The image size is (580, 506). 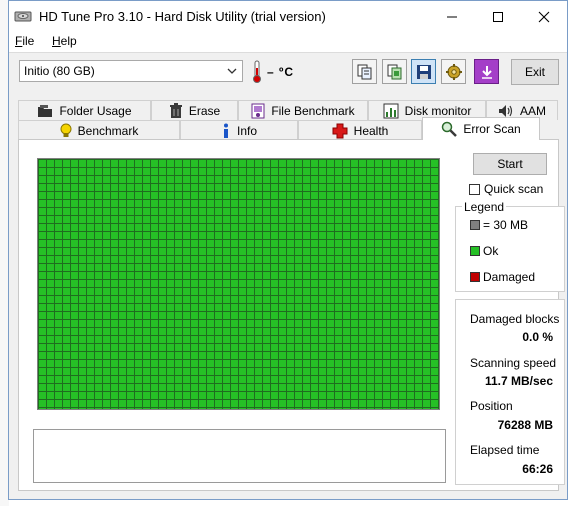 I want to click on maximize-button, so click(x=498, y=16).